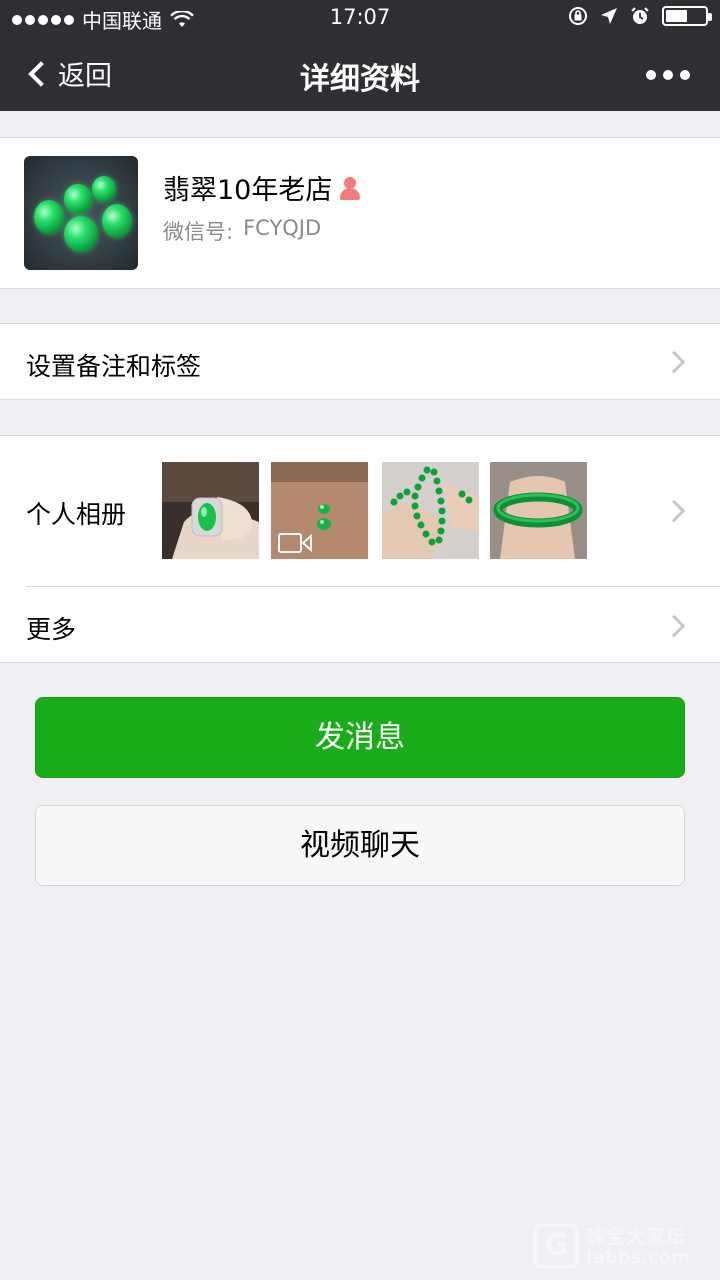  What do you see at coordinates (668, 75) in the screenshot?
I see `more-options-icon` at bounding box center [668, 75].